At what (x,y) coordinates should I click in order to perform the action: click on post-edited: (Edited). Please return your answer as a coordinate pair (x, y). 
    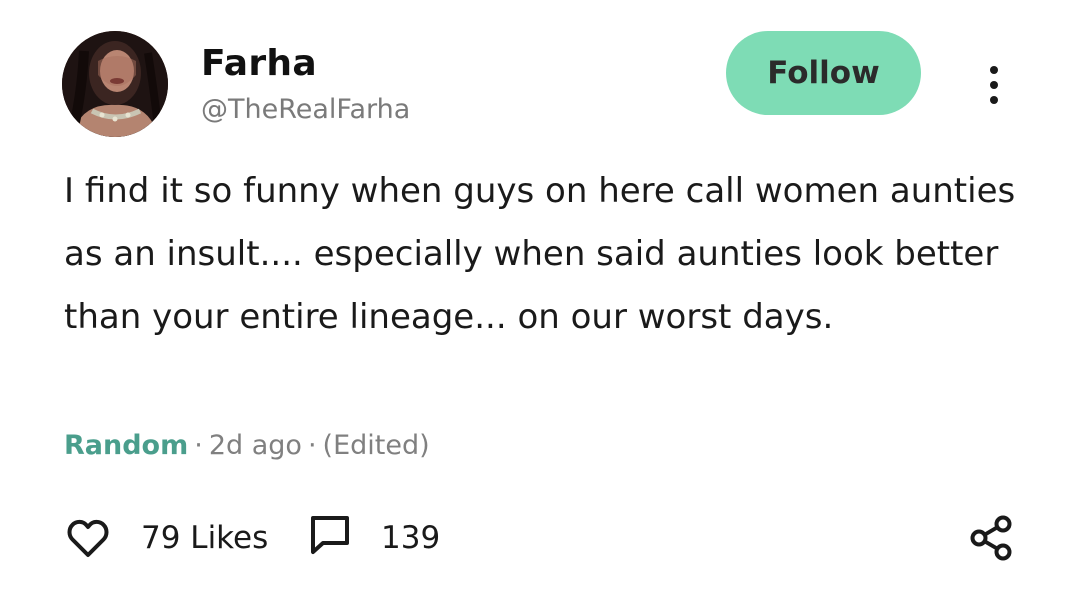
    Looking at the image, I should click on (376, 445).